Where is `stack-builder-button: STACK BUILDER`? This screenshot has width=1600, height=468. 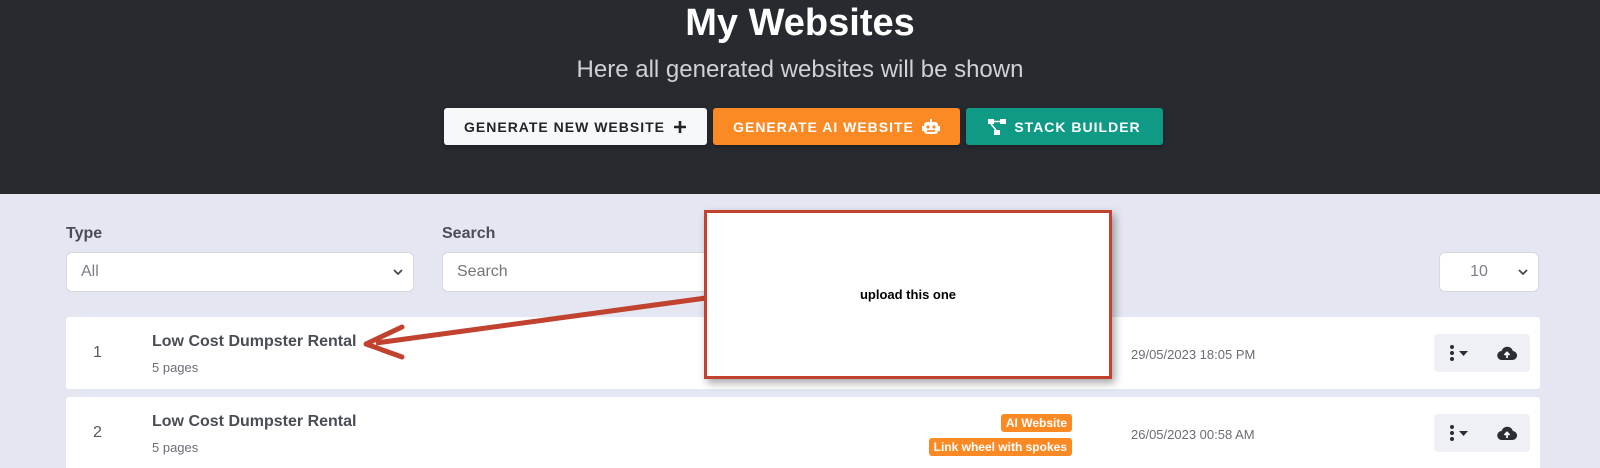
stack-builder-button: STACK BUILDER is located at coordinates (1064, 126).